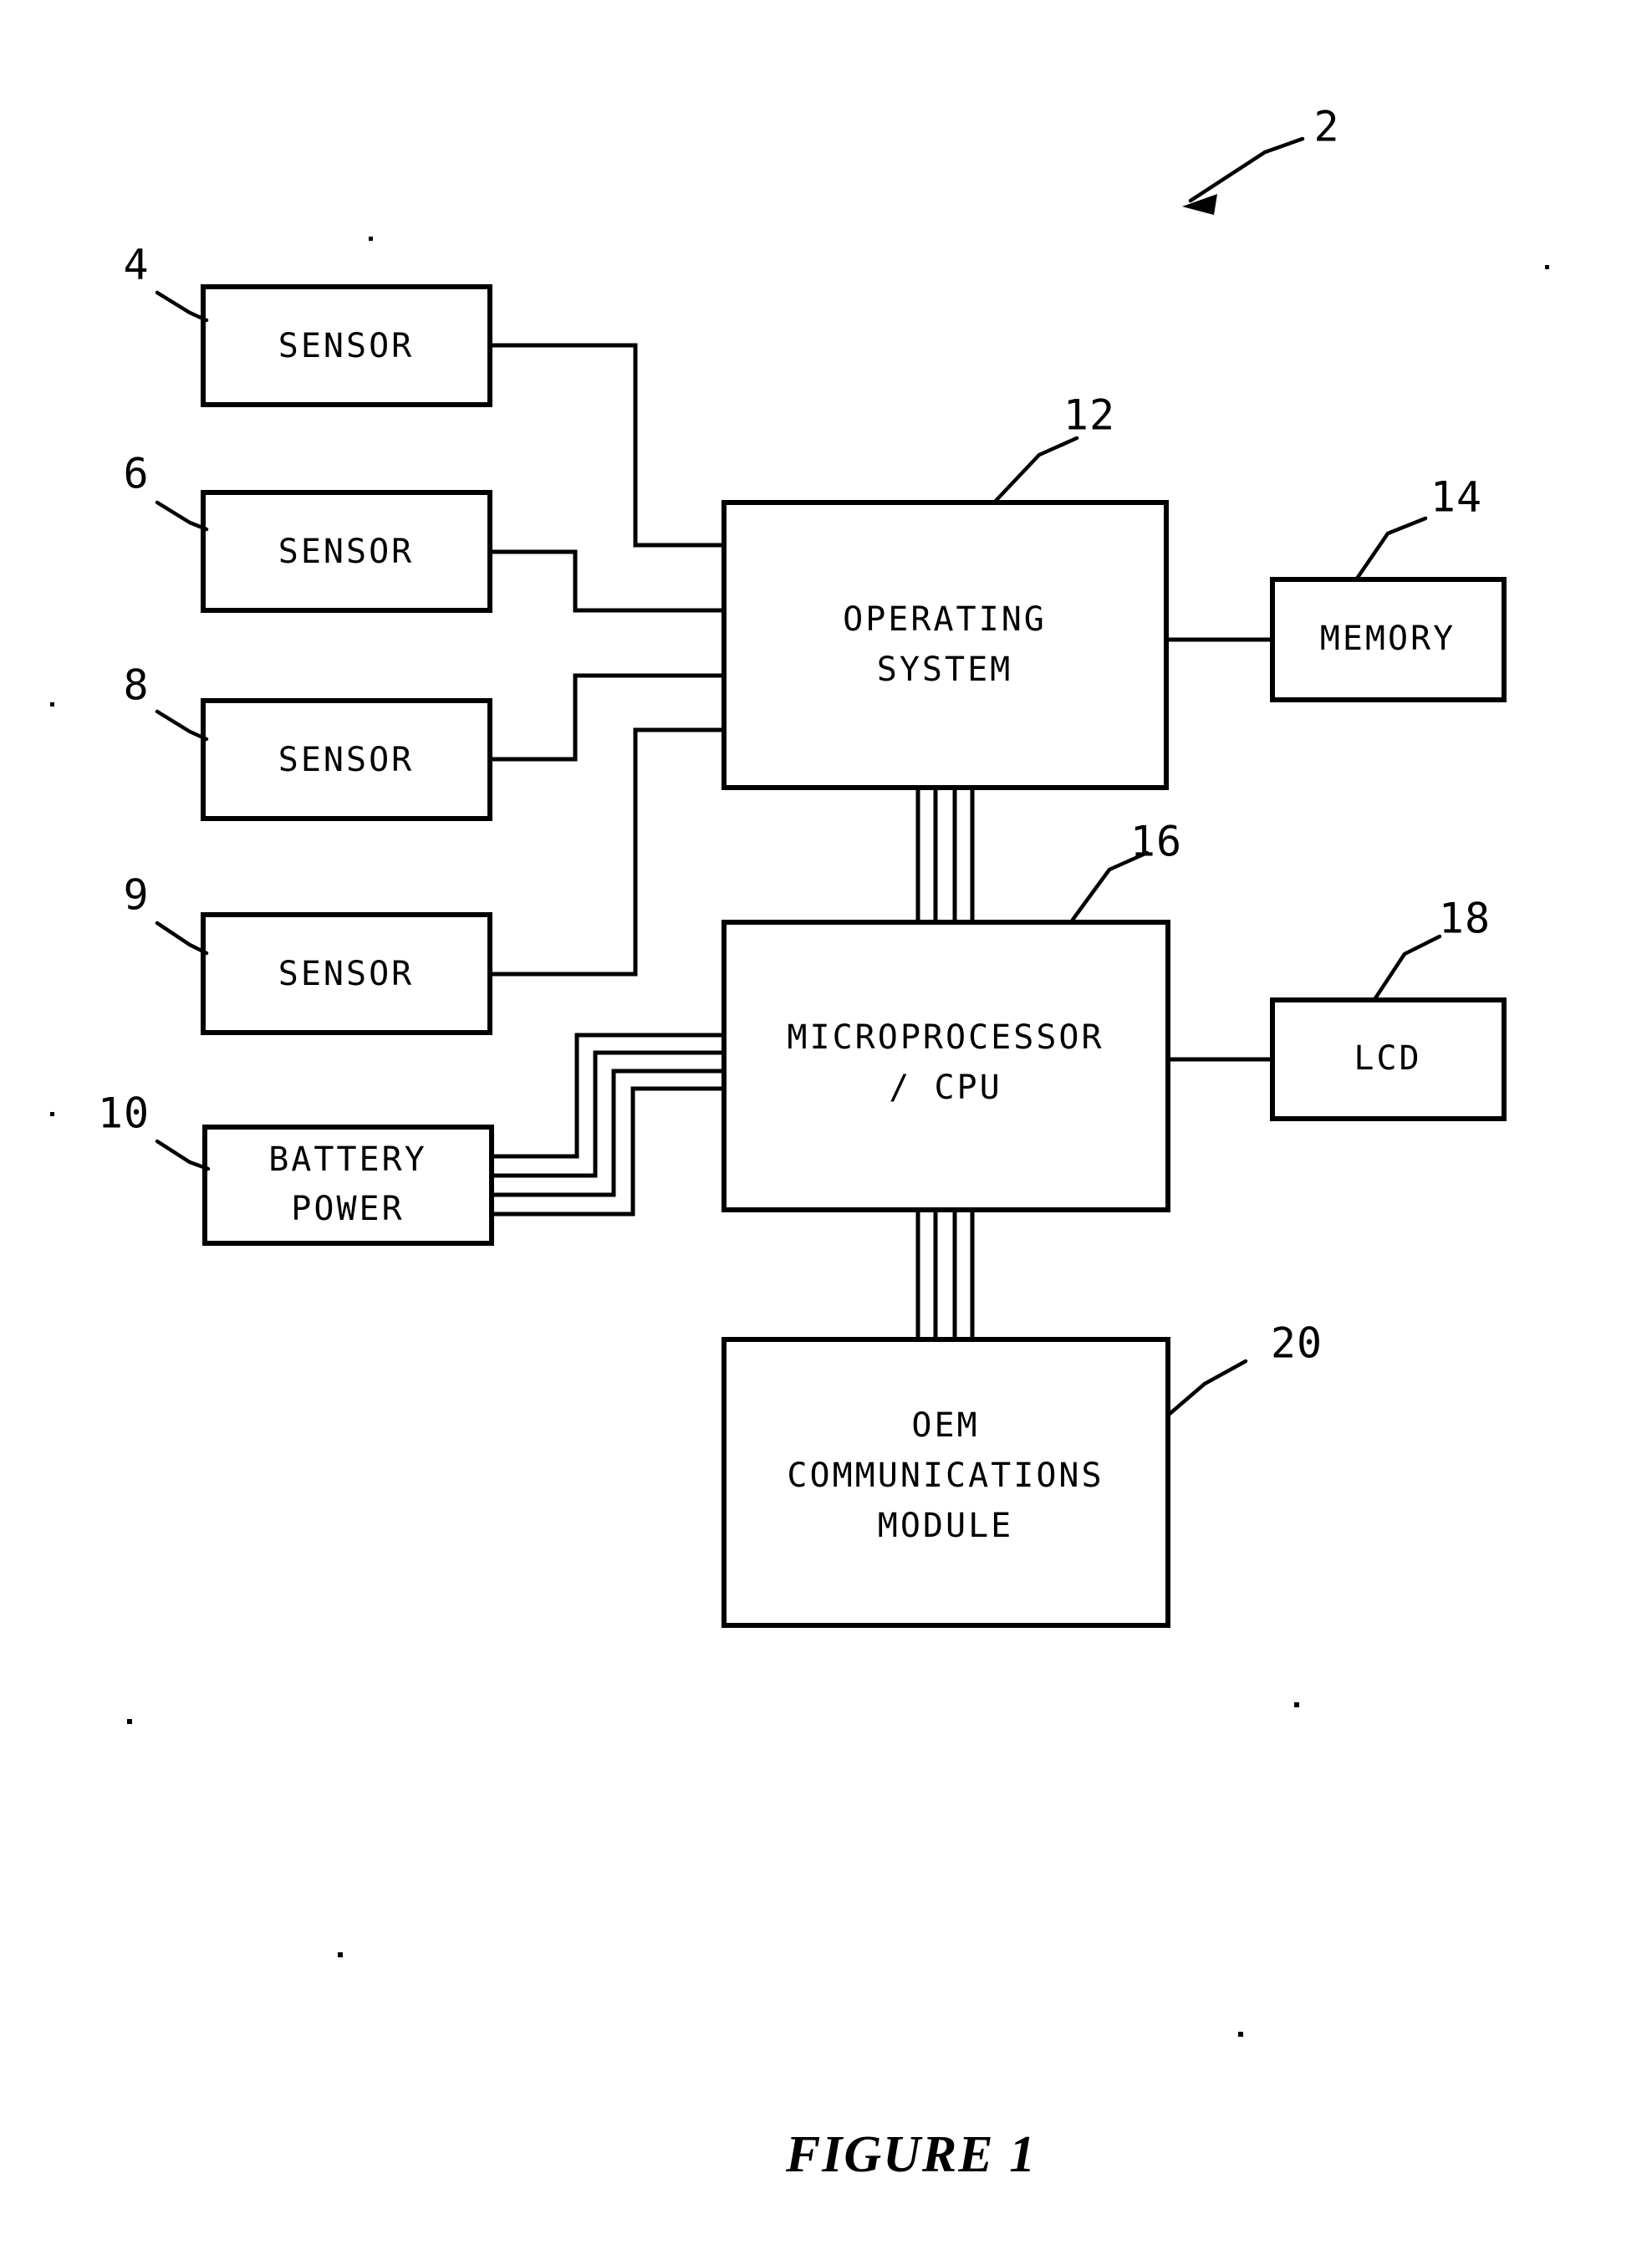  Describe the element at coordinates (346, 974) in the screenshot. I see `label-sensor-4: SENSOR` at that location.